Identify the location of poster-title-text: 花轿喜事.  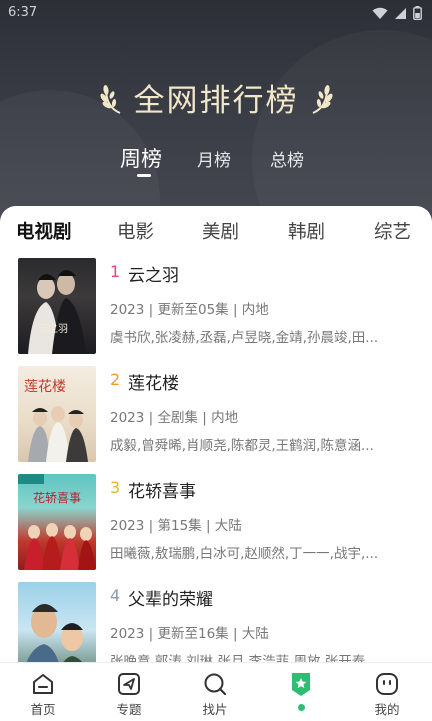
(56, 498).